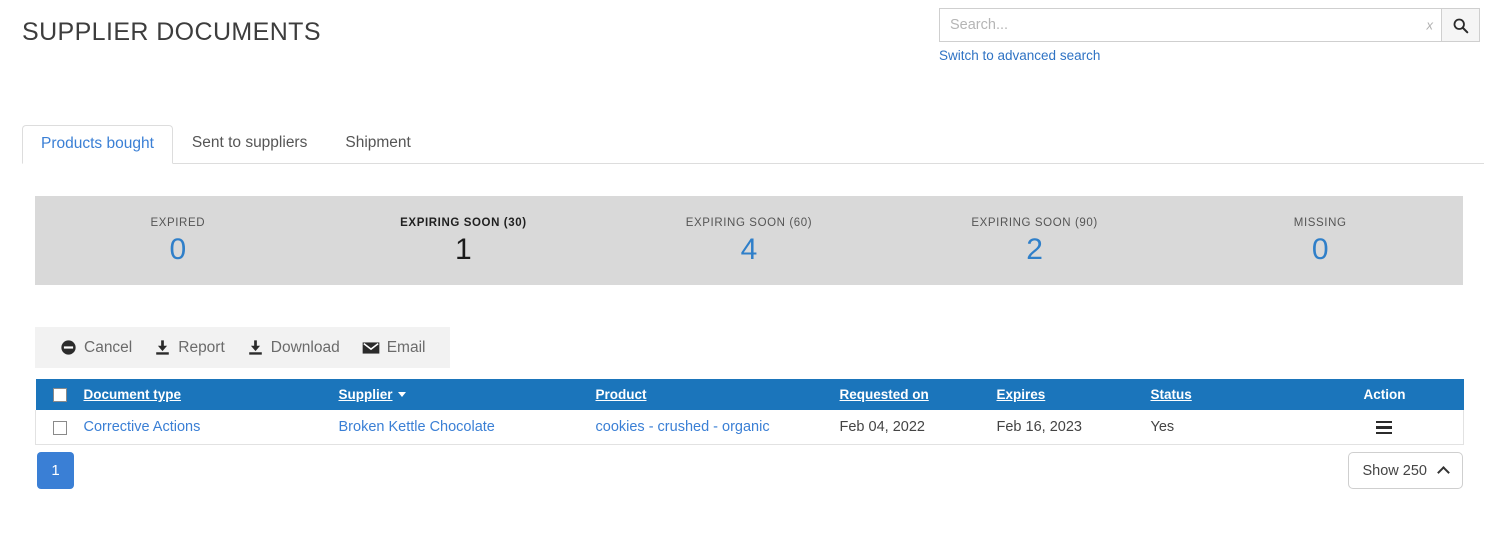 The height and width of the screenshot is (555, 1496). I want to click on search-input, so click(1190, 25).